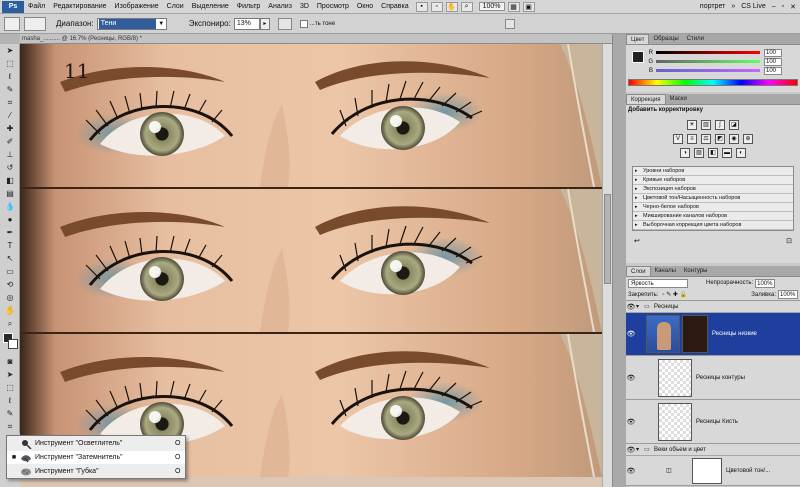 Image resolution: width=800 pixels, height=487 pixels. I want to click on arrange-documents-icon: ▦, so click(513, 6).